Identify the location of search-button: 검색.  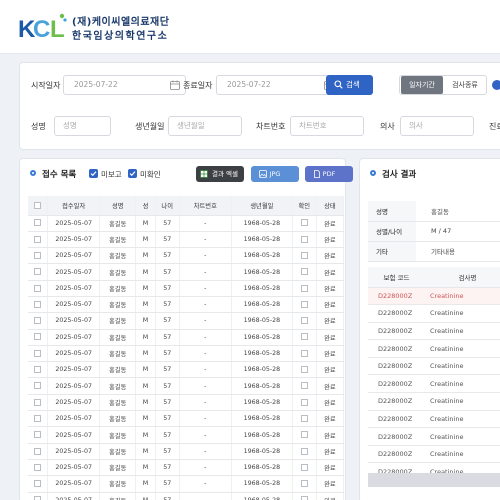
(349, 85).